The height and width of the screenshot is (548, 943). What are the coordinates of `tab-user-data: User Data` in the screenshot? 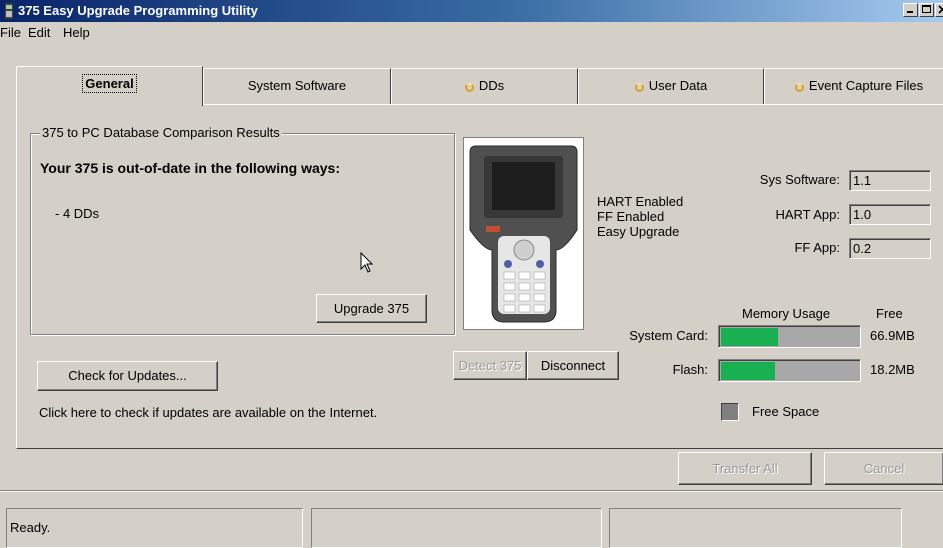 It's located at (671, 86).